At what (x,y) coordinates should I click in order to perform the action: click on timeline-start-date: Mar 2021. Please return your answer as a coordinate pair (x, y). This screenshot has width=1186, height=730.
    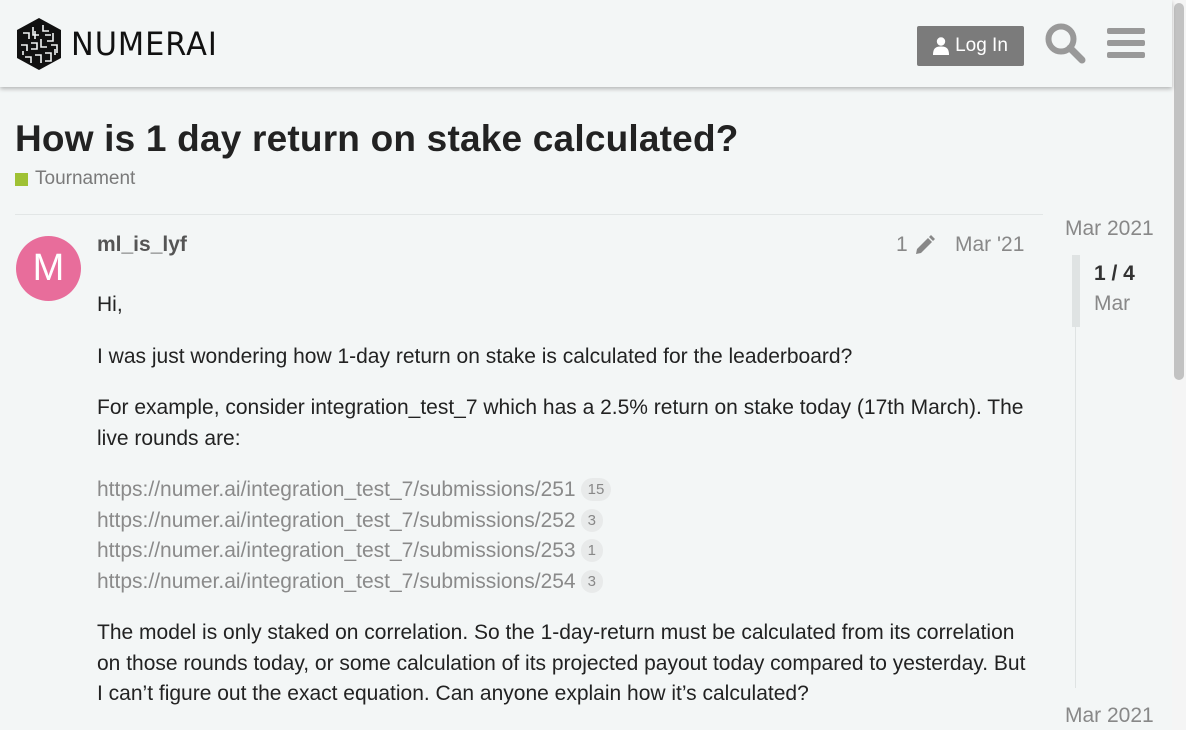
    Looking at the image, I should click on (1109, 229).